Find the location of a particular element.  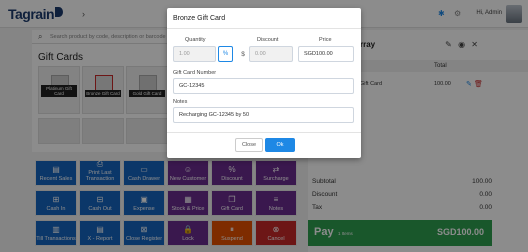

notes-label: Notes is located at coordinates (180, 102).